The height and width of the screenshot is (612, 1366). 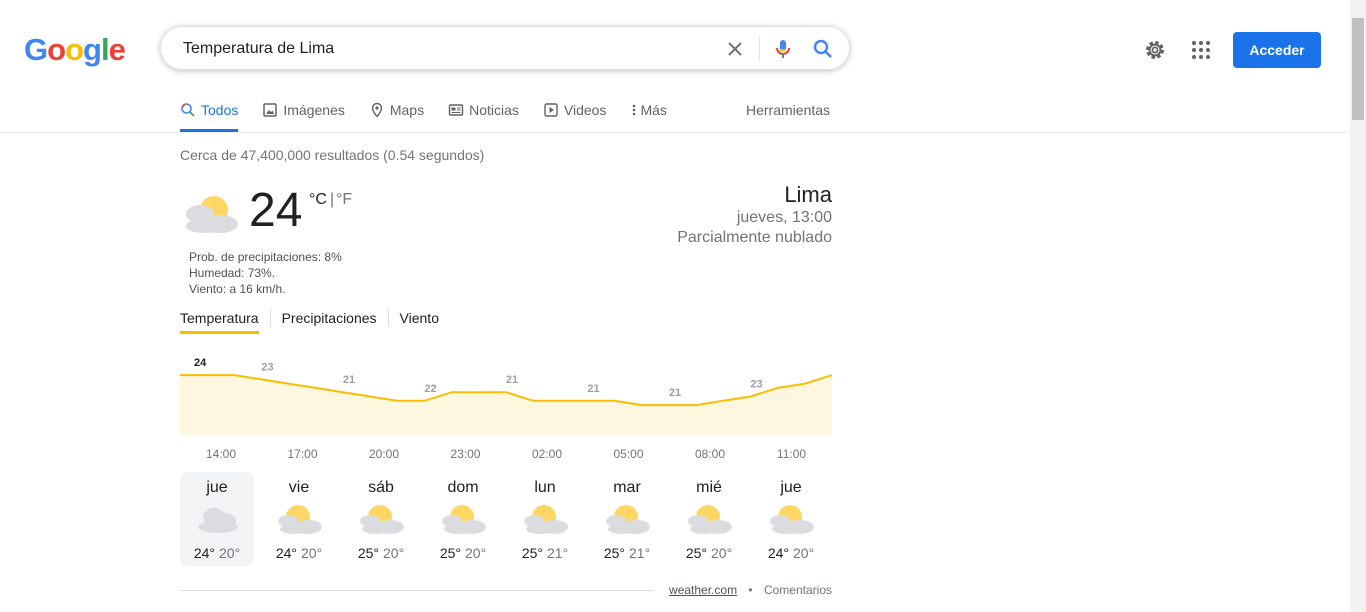 What do you see at coordinates (36, 49) in the screenshot?
I see `logo-letter: G` at bounding box center [36, 49].